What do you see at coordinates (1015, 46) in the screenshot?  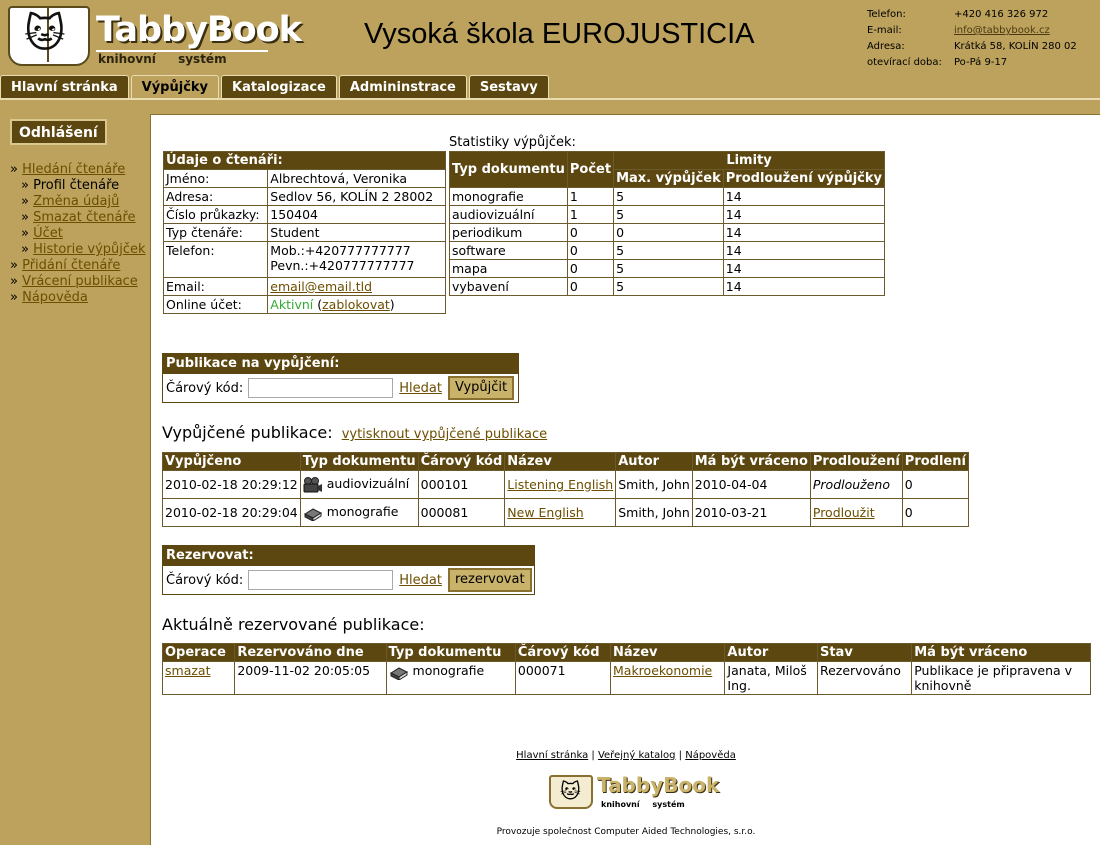 I see `contact-address: Krátká 58, KOLÍN 280 02` at bounding box center [1015, 46].